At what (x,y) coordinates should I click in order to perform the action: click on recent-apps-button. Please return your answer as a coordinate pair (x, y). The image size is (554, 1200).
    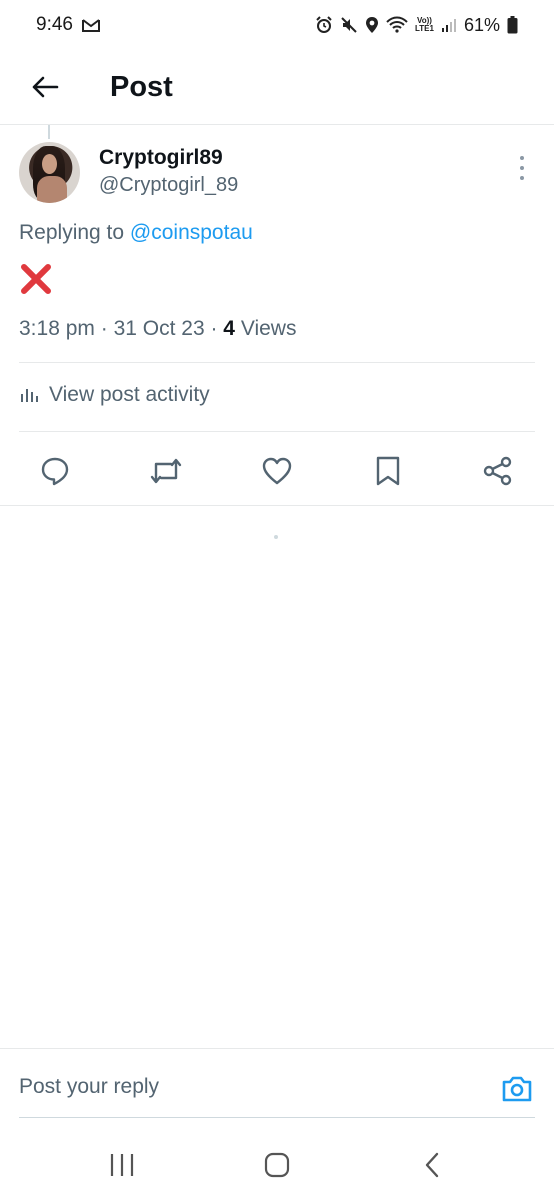
    Looking at the image, I should click on (122, 1165).